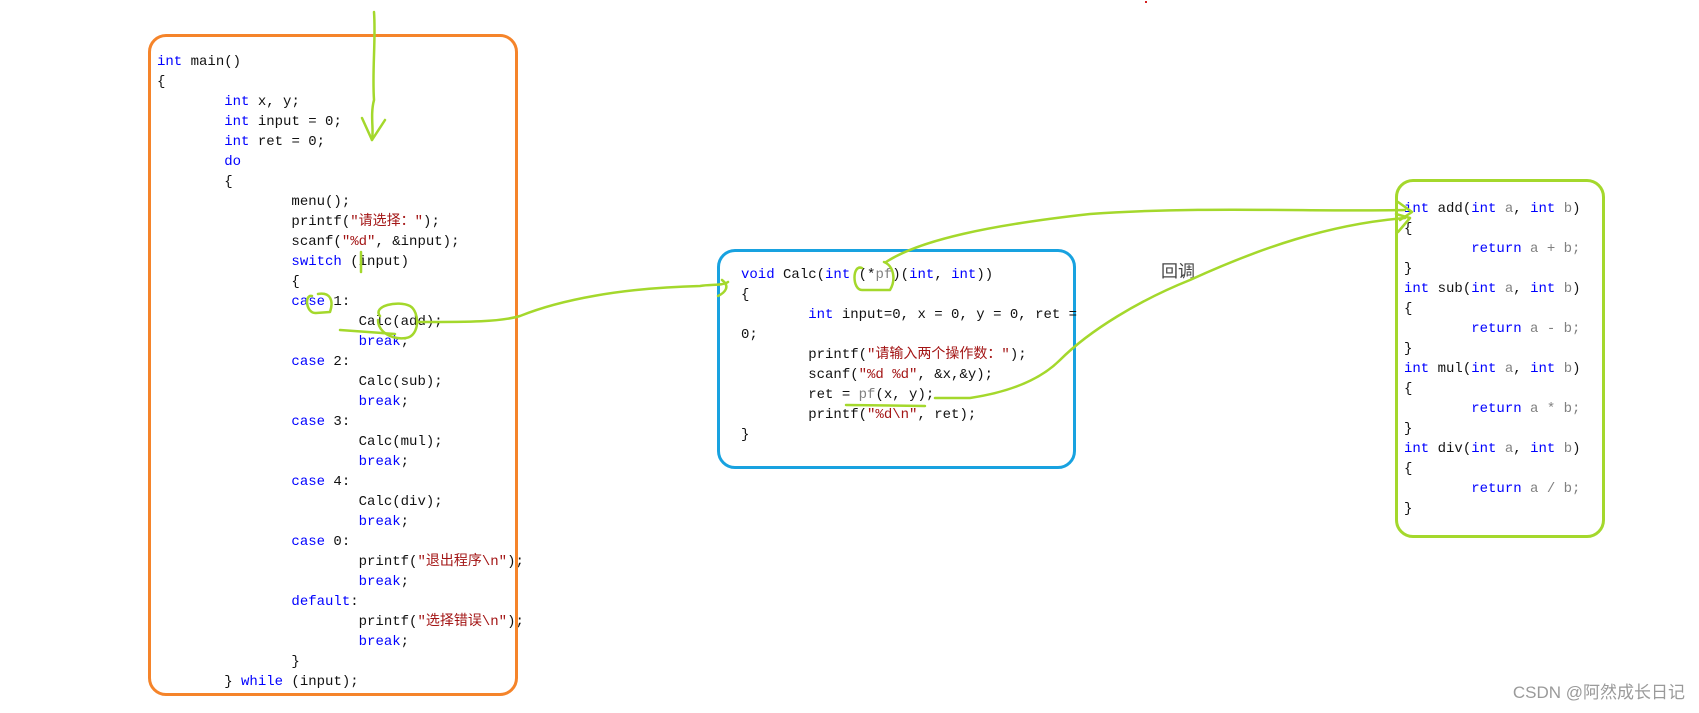 This screenshot has height=713, width=1699. What do you see at coordinates (373, 76) in the screenshot?
I see `entry-arrow-shaft` at bounding box center [373, 76].